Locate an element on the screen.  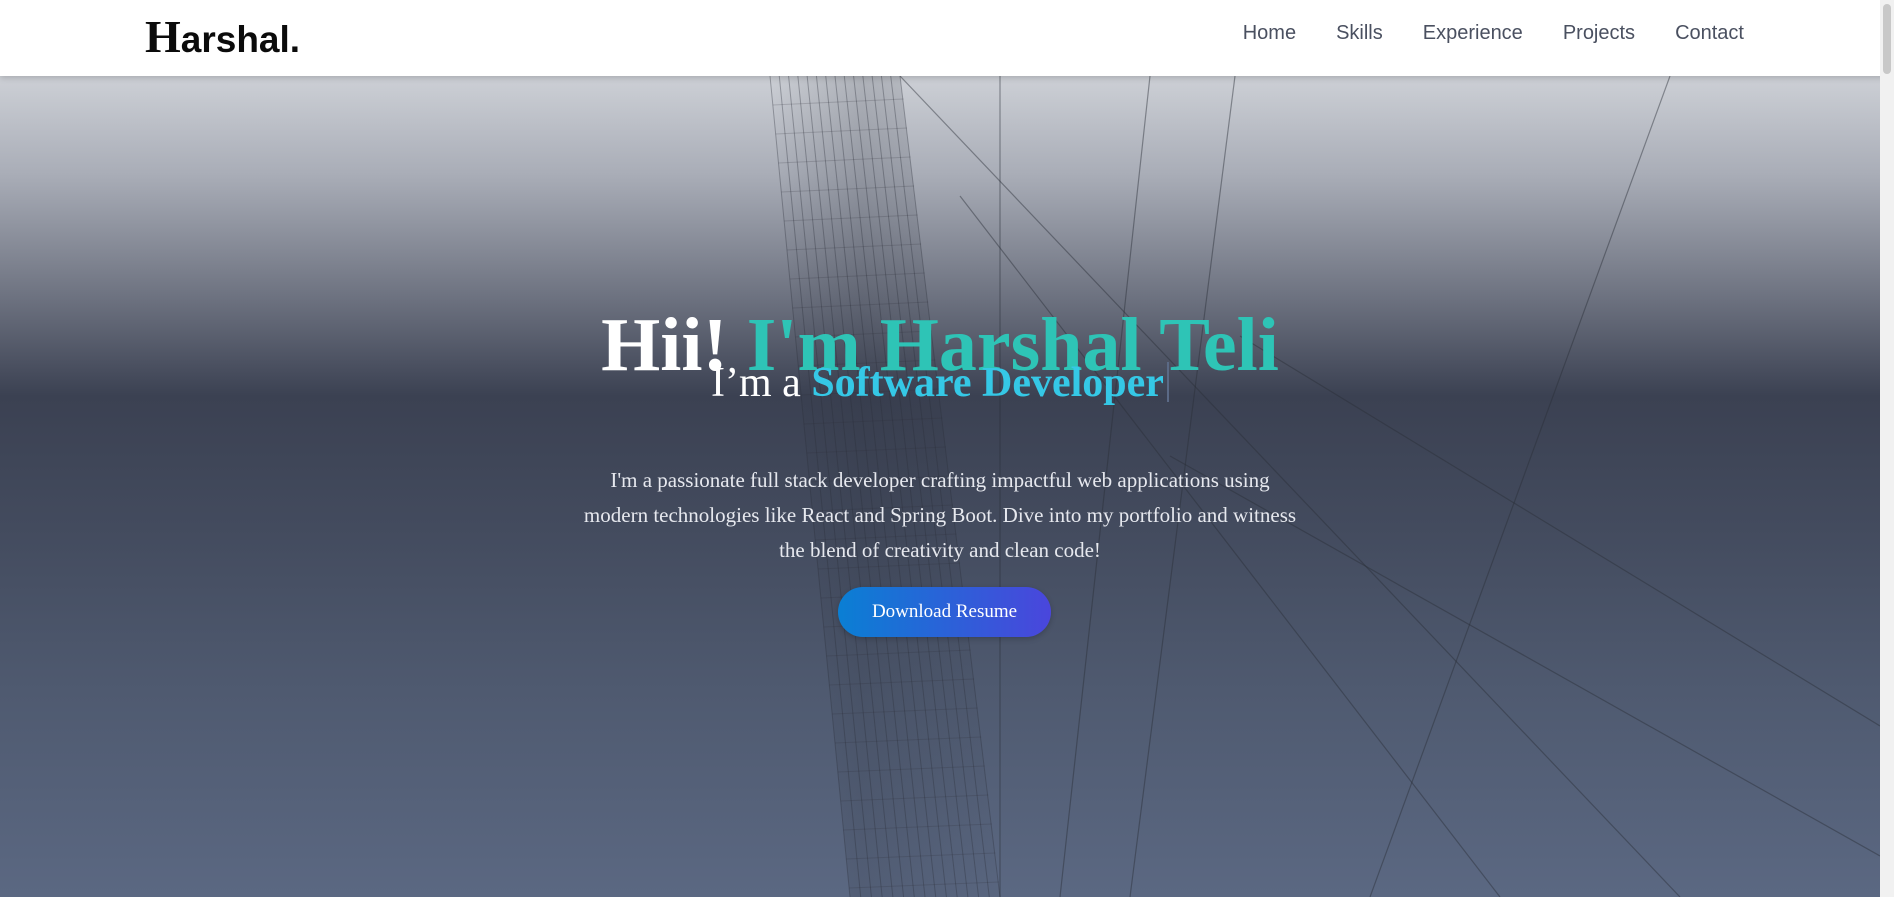
typing-cursor is located at coordinates (1167, 382).